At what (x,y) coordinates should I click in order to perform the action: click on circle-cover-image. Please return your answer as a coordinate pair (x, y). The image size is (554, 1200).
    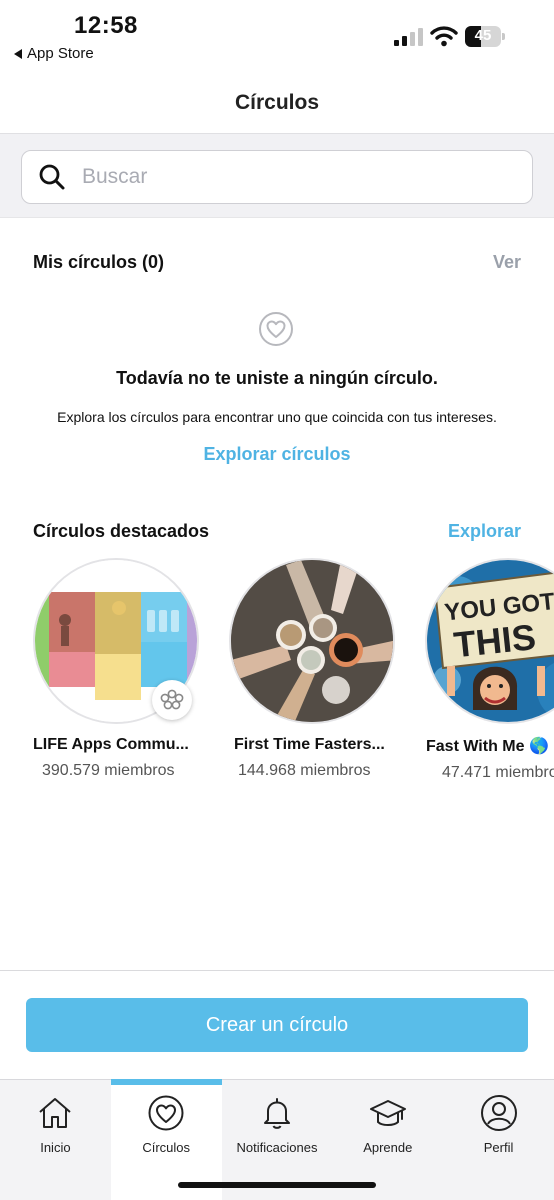
    Looking at the image, I should click on (312, 641).